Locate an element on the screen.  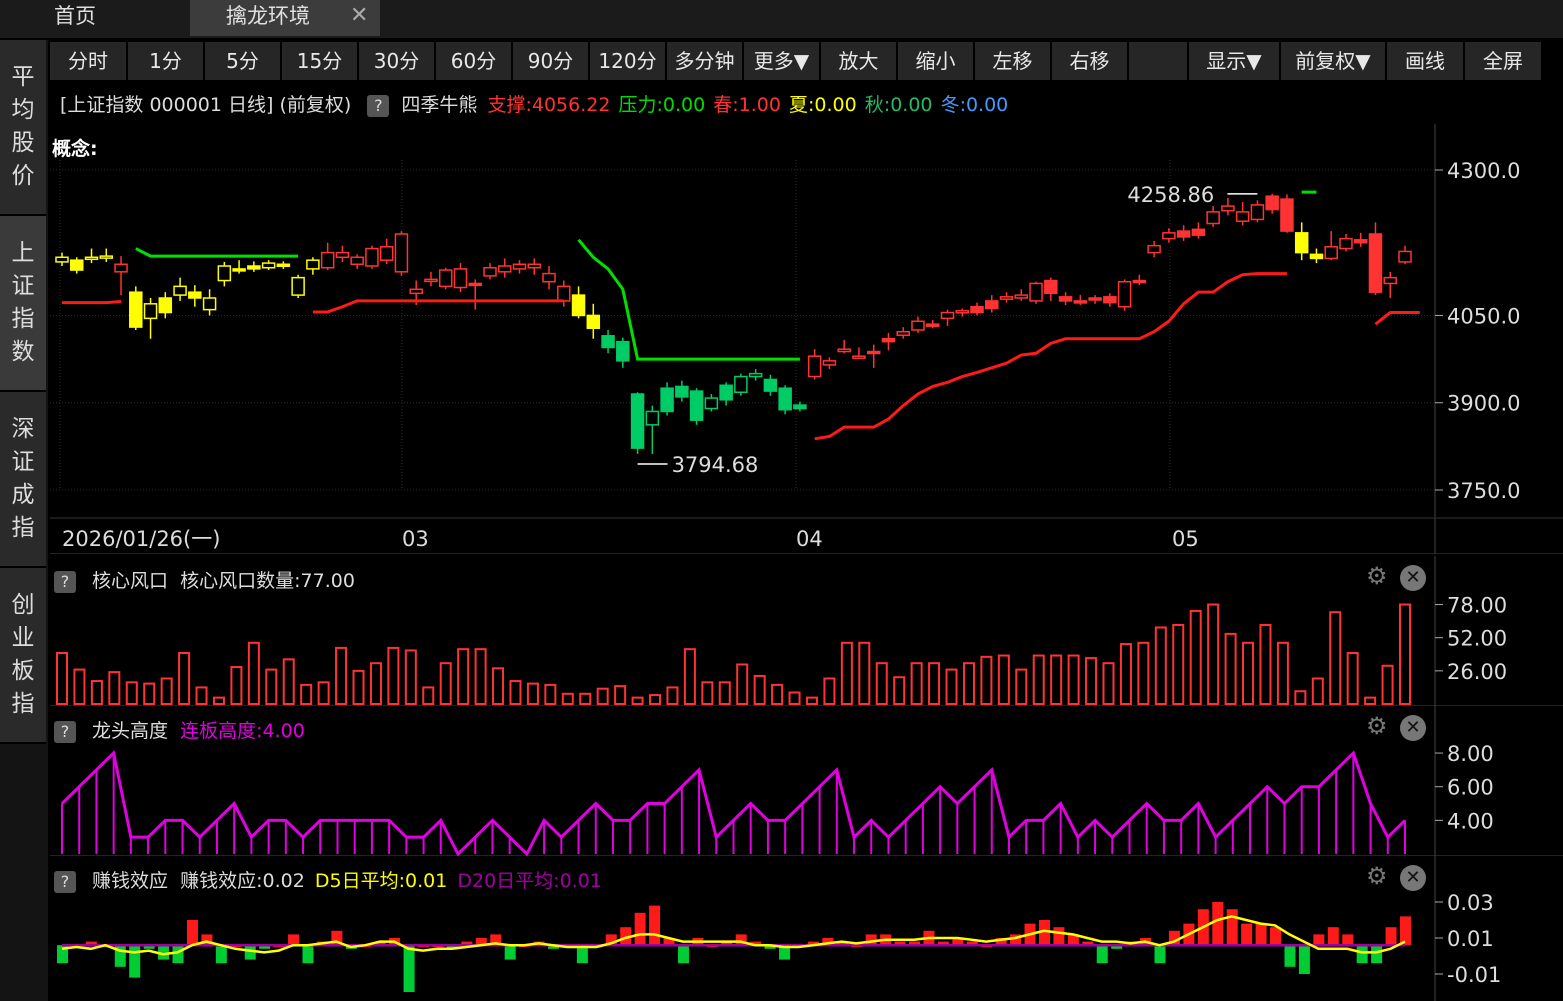
panel1-chart-svg: 78.00 52.00 26.00 is located at coordinates (806, 631).